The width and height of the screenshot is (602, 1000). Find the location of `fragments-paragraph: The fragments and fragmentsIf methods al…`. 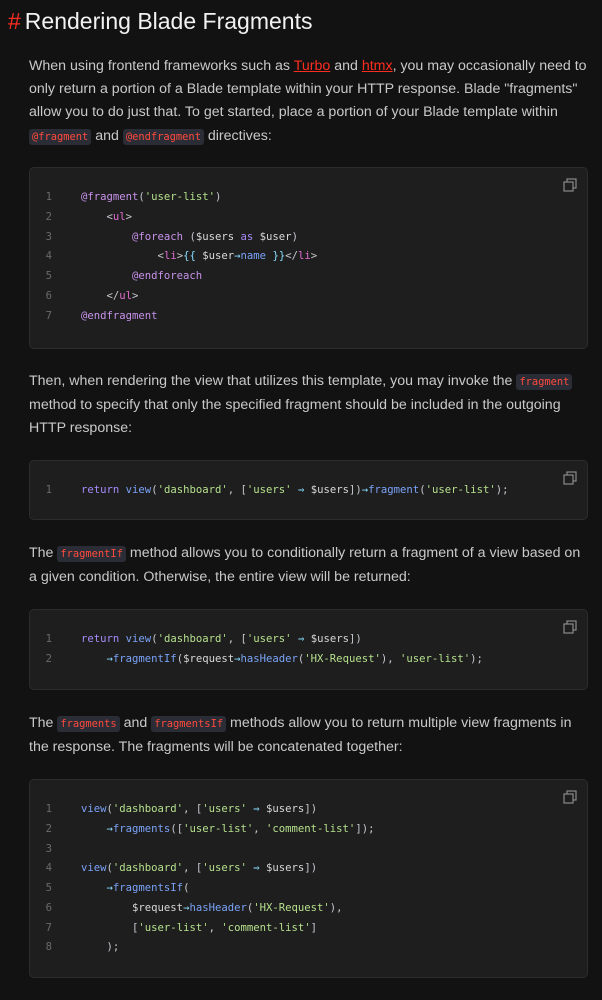

fragments-paragraph: The fragments and fragmentsIf methods al… is located at coordinates (309, 735).